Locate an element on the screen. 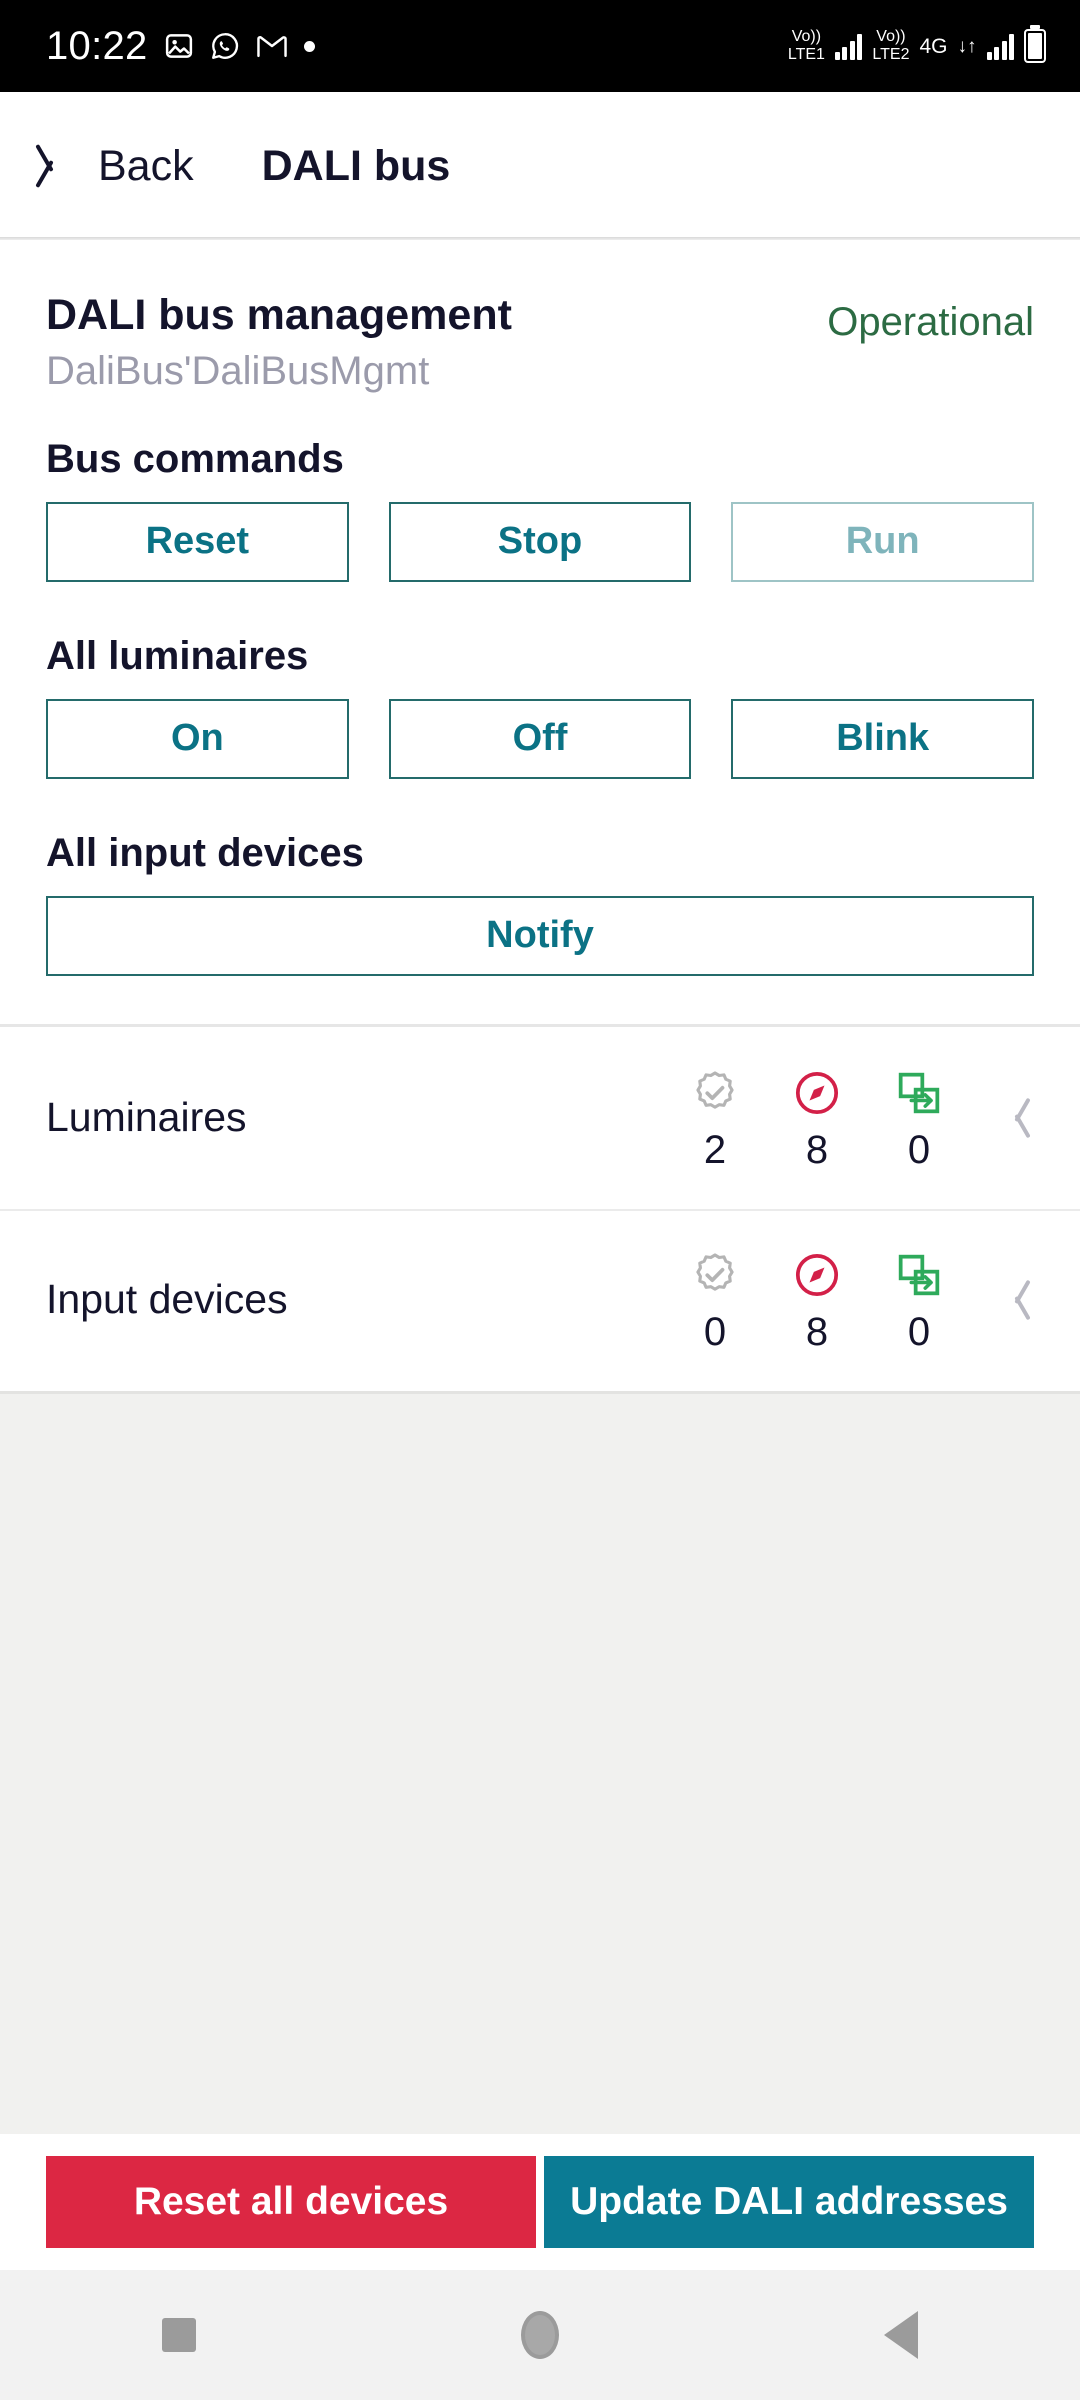 This screenshot has height=2400, width=1080. photos-icon is located at coordinates (179, 46).